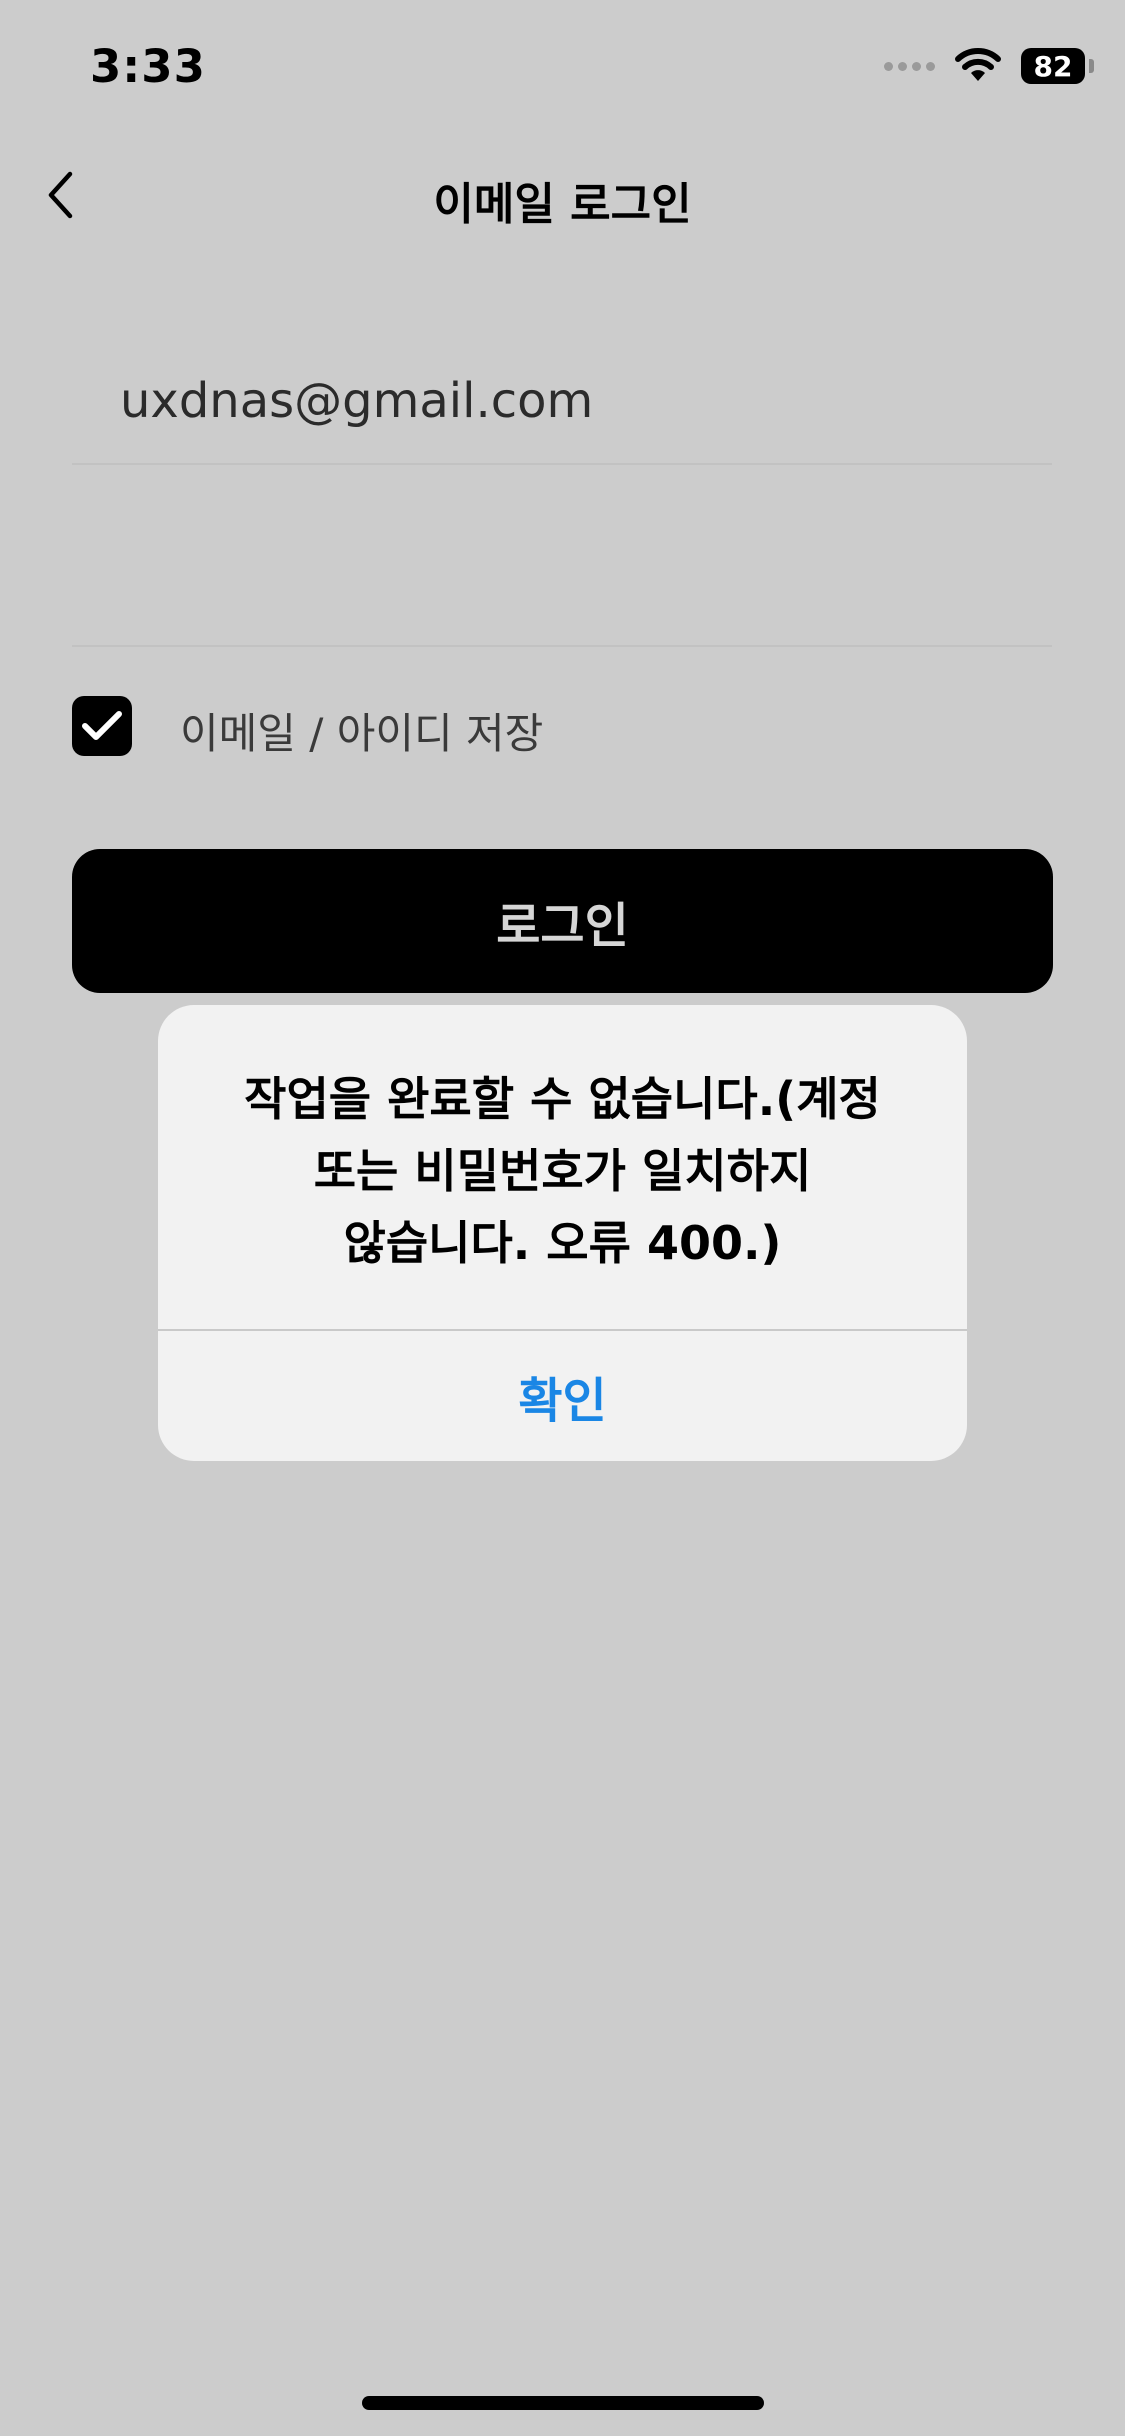  Describe the element at coordinates (562, 1099) in the screenshot. I see `alert-message-line: 작업을 완료할 수 없습니다.(계정` at that location.